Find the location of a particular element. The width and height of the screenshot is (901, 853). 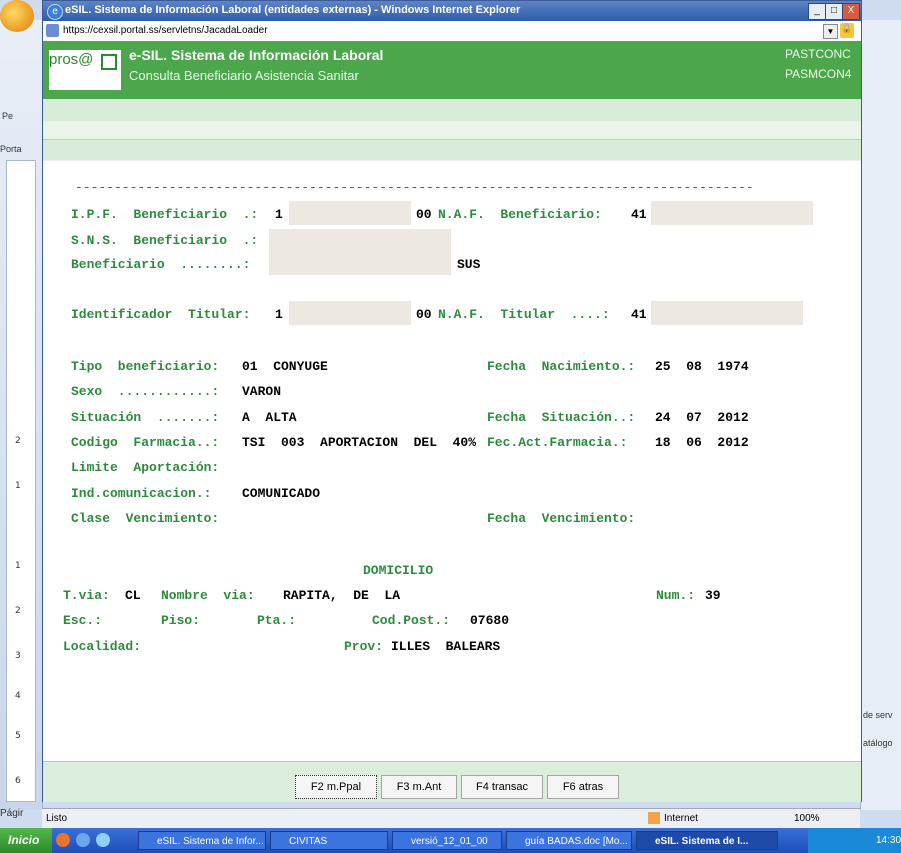

system-tray: 14:30 is located at coordinates (854, 840).